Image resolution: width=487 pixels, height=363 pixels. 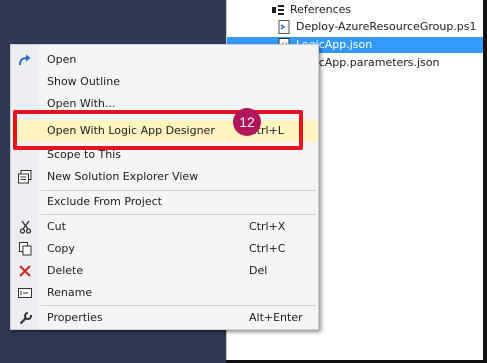 What do you see at coordinates (276, 317) in the screenshot?
I see `menu-shortcut: Alt+Enter` at bounding box center [276, 317].